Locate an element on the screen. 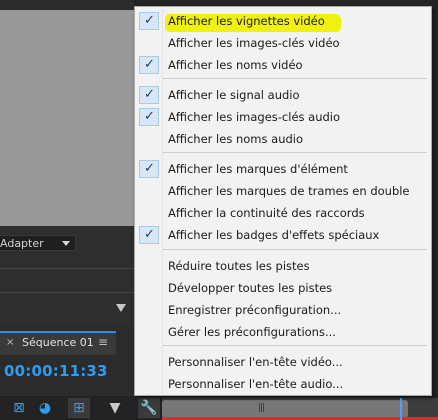  menu-item: Afficher les marques de trames en double is located at coordinates (283, 191).